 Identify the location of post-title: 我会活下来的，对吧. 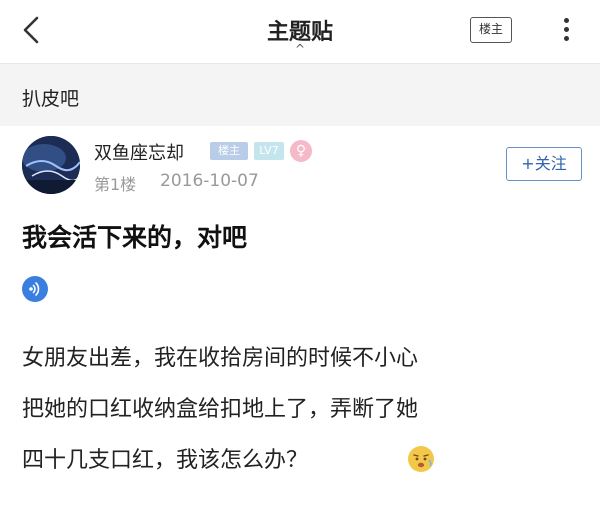
(135, 237).